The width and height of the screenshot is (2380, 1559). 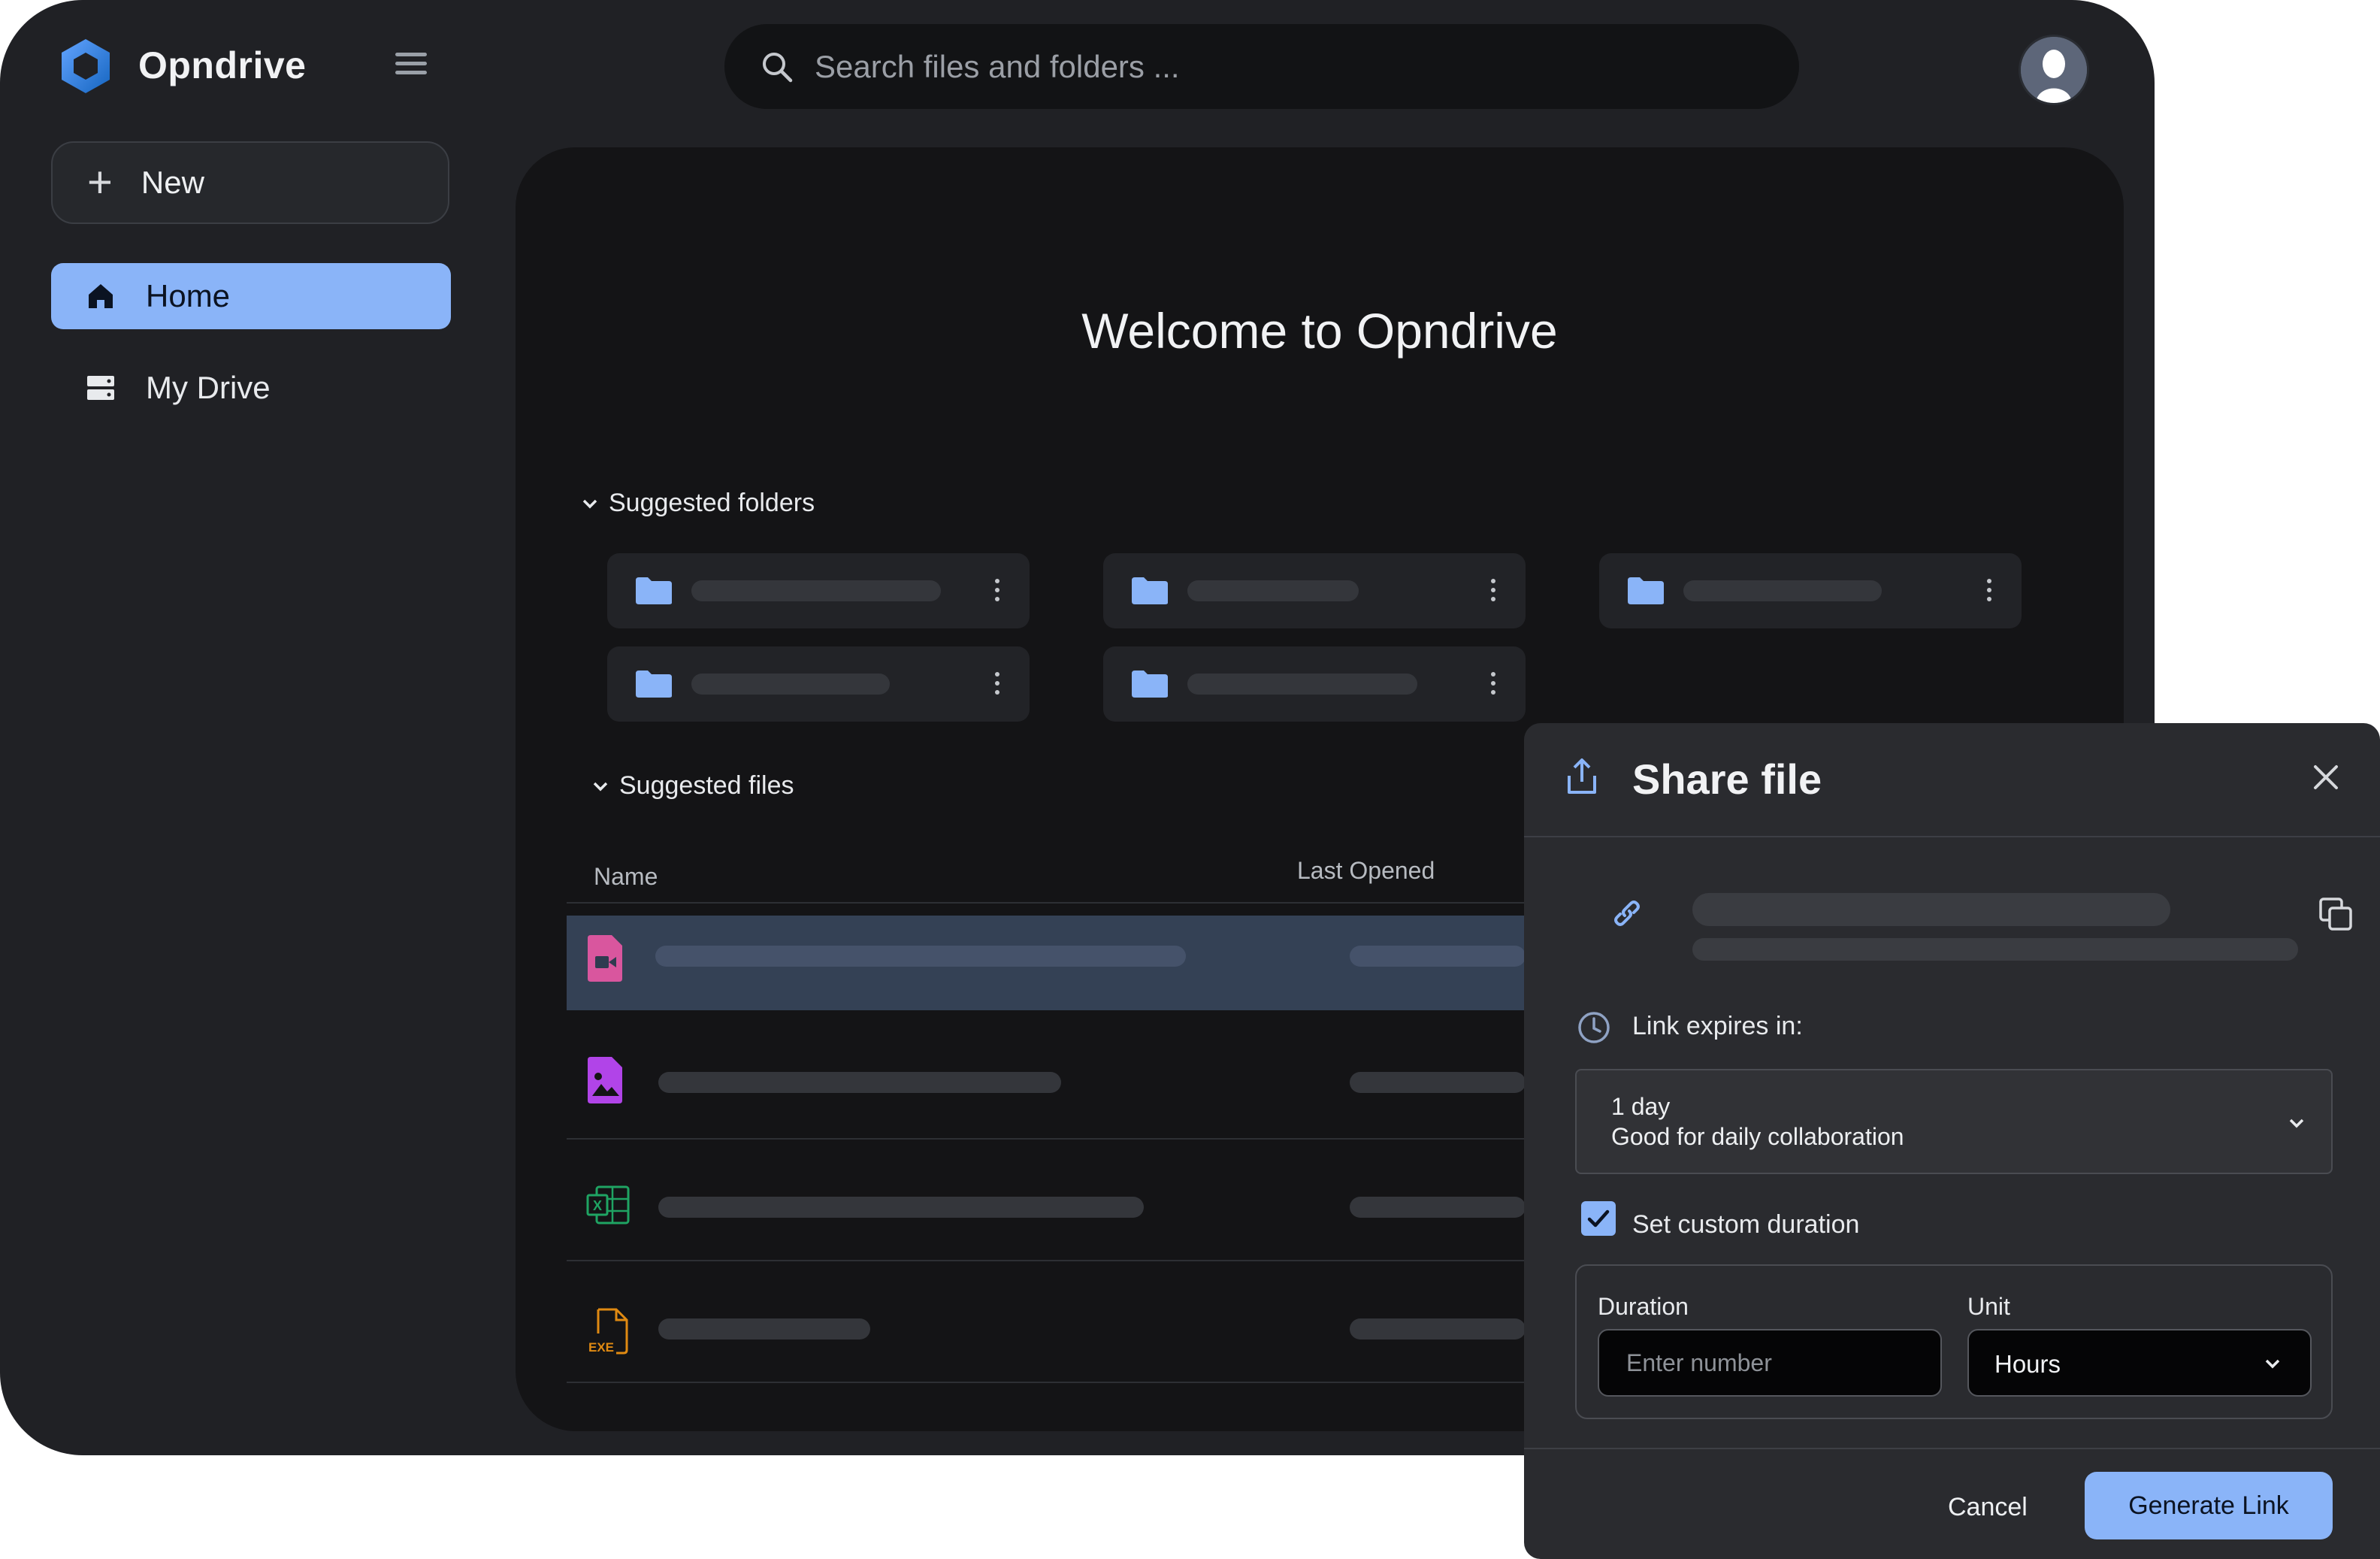 What do you see at coordinates (100, 388) in the screenshot?
I see `drive-icon` at bounding box center [100, 388].